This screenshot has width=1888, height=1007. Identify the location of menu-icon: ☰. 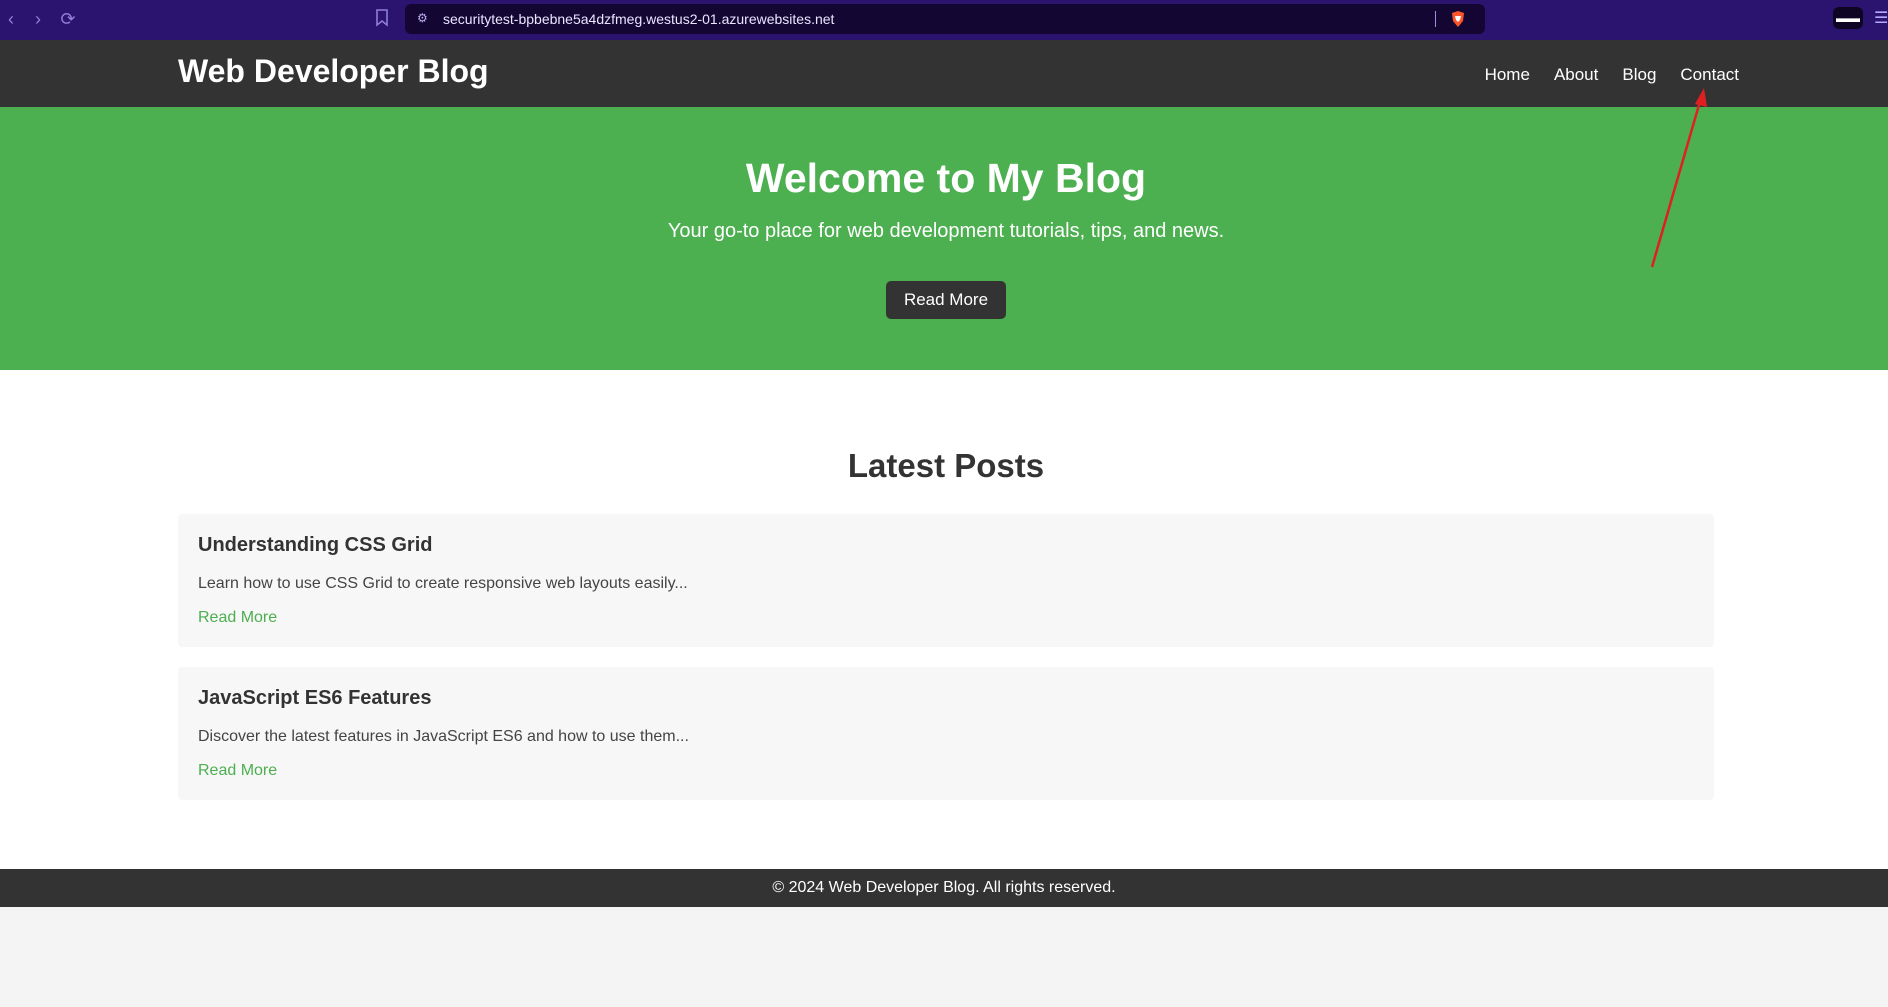
(1881, 18).